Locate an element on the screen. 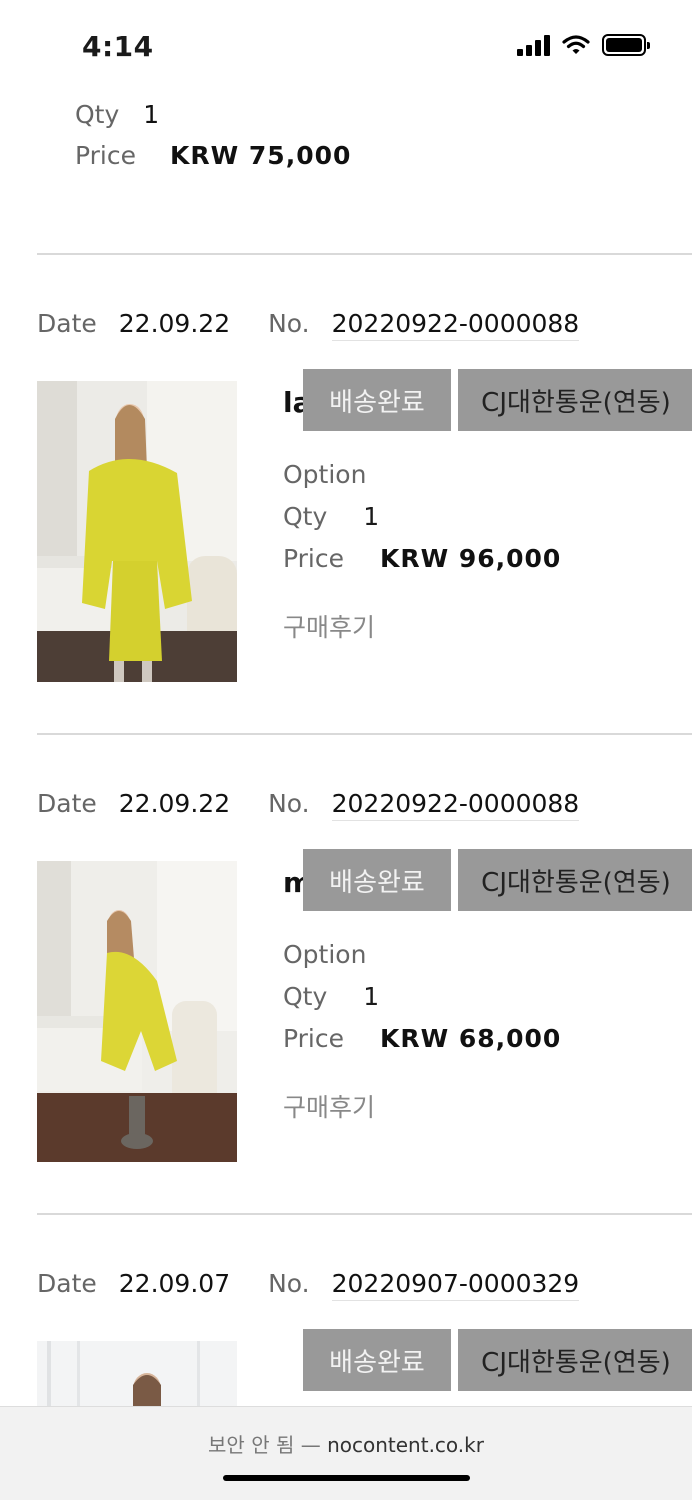 This screenshot has width=692, height=1500. cellular-signal-icon is located at coordinates (533, 45).